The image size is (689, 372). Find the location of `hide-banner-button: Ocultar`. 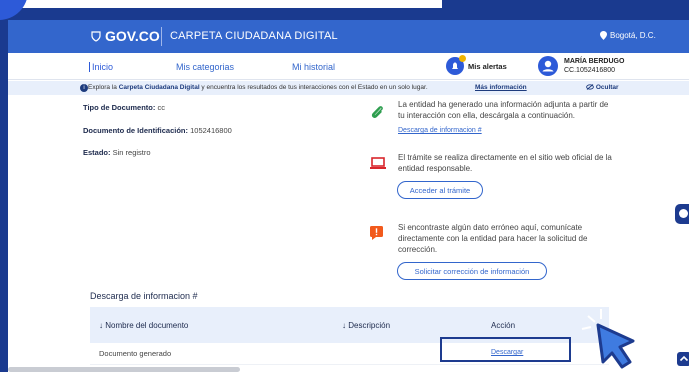

hide-banner-button: Ocultar is located at coordinates (602, 87).